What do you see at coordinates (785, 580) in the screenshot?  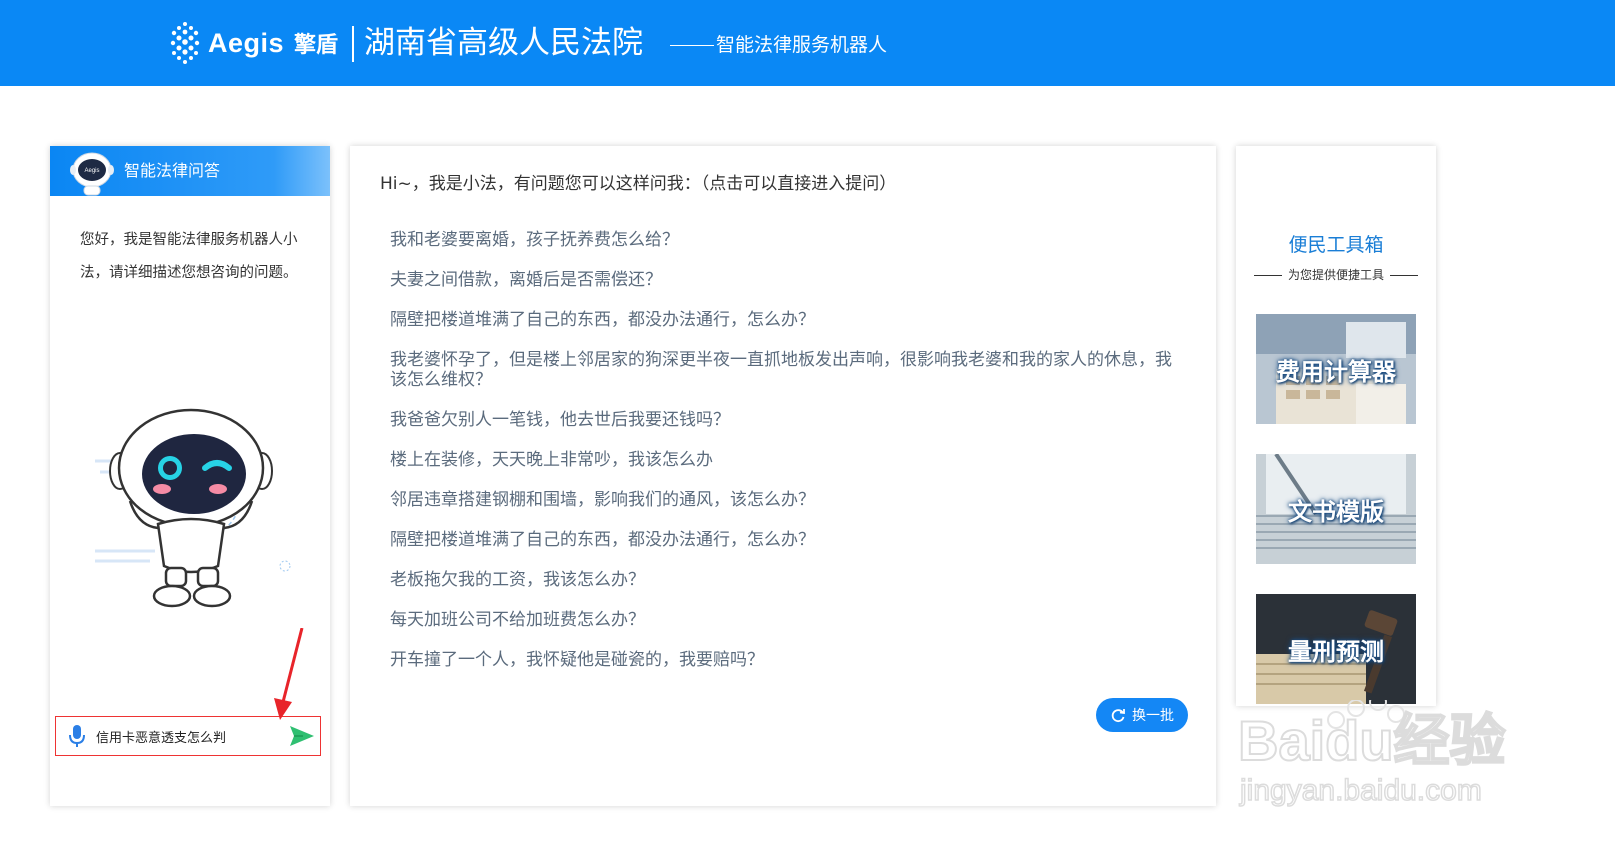 I see `question-item: 老板拖欠我的工资，我该怎么办？` at bounding box center [785, 580].